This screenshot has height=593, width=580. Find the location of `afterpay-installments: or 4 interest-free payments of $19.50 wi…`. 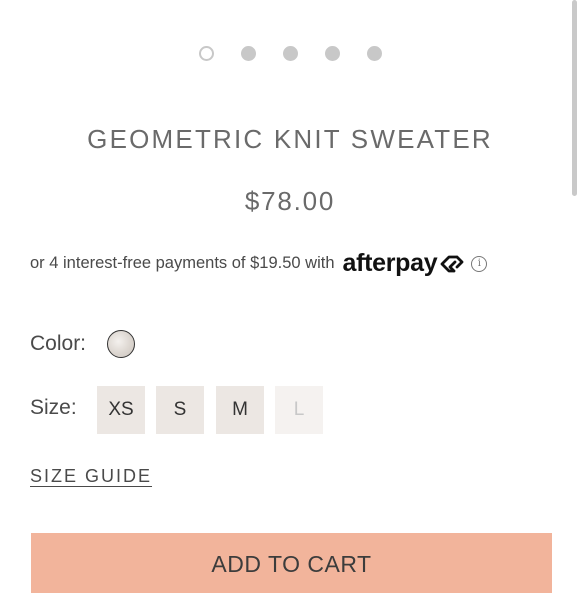

afterpay-installments: or 4 interest-free payments of $19.50 wi… is located at coordinates (259, 263).